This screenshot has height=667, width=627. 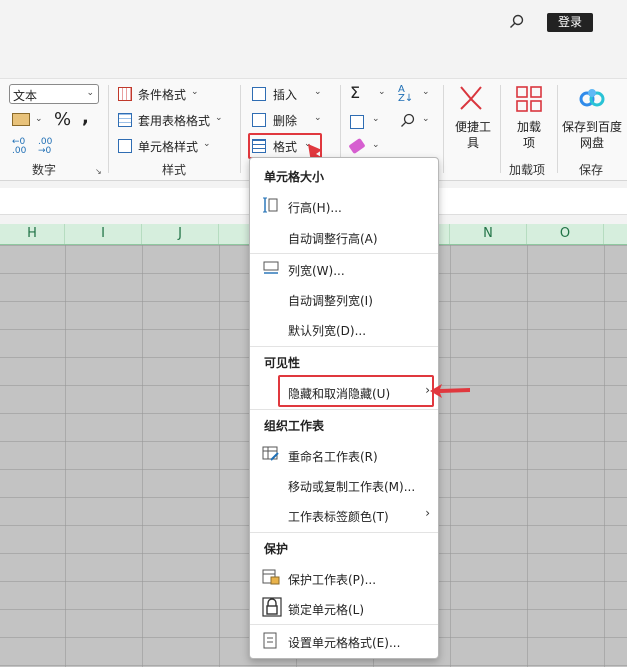 What do you see at coordinates (408, 121) in the screenshot?
I see `find-icon` at bounding box center [408, 121].